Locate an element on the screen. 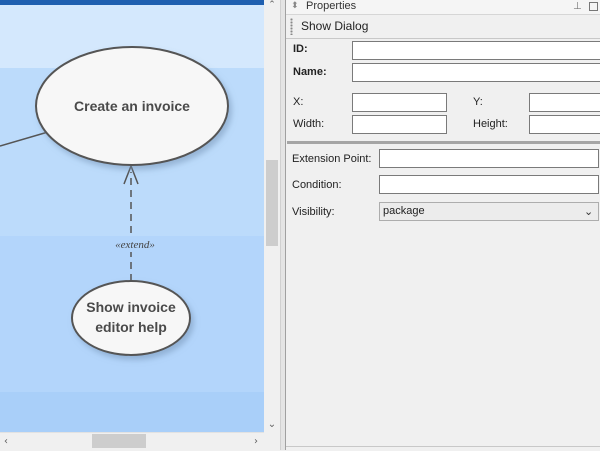 Image resolution: width=600 pixels, height=451 pixels. use-case-show-invoice-help is located at coordinates (131, 318).